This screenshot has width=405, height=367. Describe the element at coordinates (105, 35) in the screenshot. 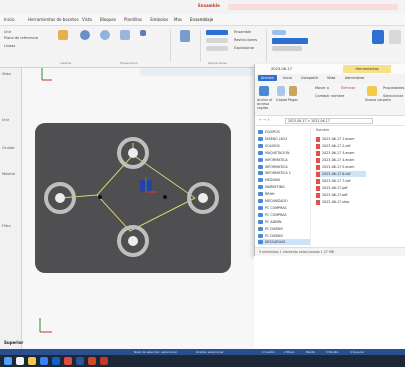

I see `sphere-tool-icon` at that location.